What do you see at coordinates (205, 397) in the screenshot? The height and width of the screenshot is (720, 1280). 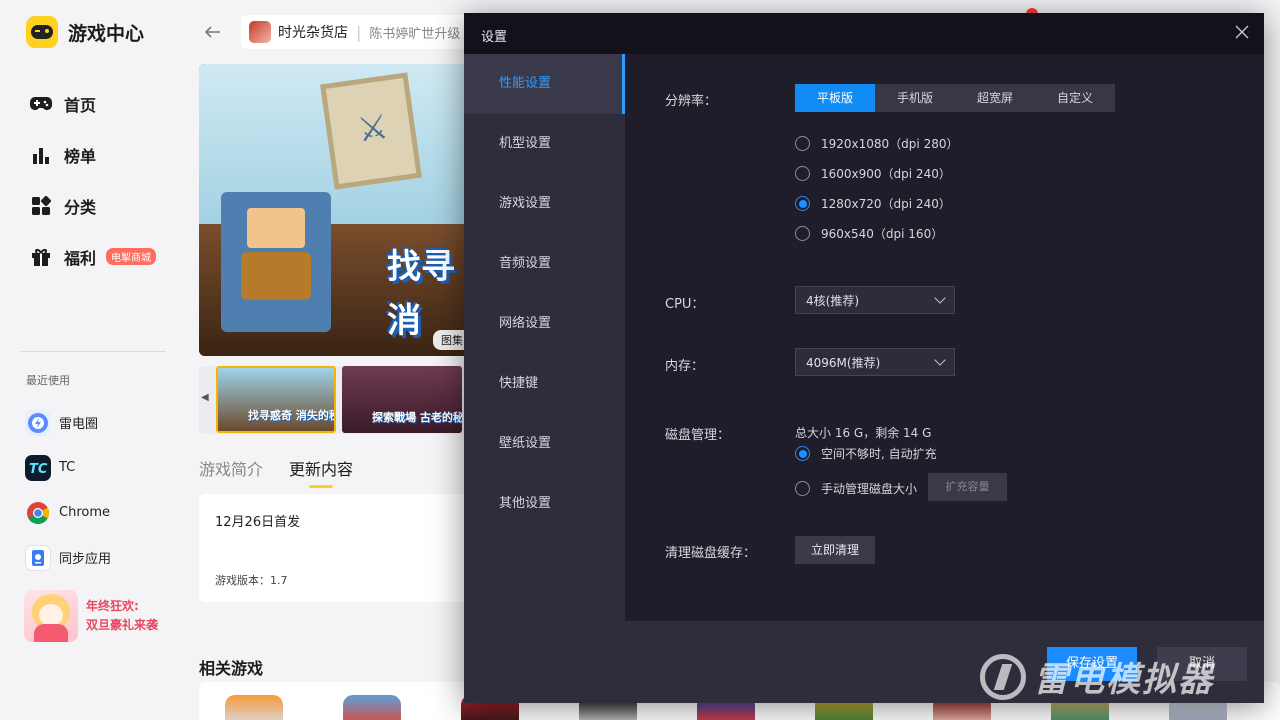 I see `thumbs-prev-arrow-icon: ◀` at bounding box center [205, 397].